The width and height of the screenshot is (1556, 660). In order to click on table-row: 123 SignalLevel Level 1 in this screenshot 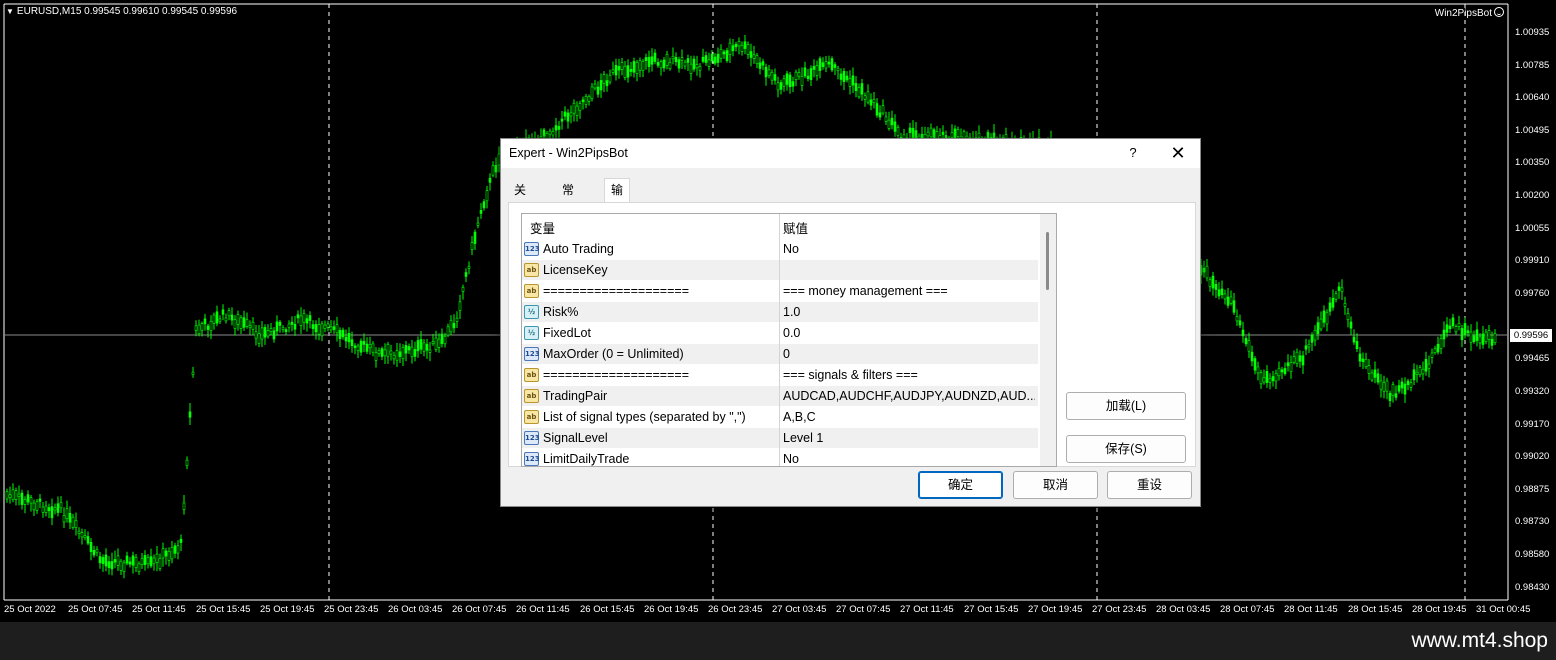, I will do `click(780, 438)`.